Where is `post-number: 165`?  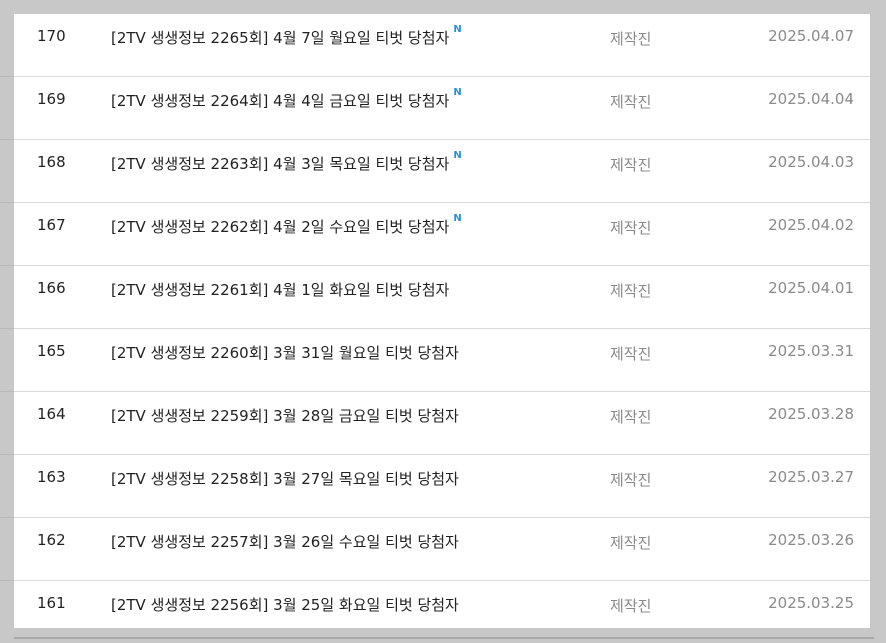 post-number: 165 is located at coordinates (51, 351).